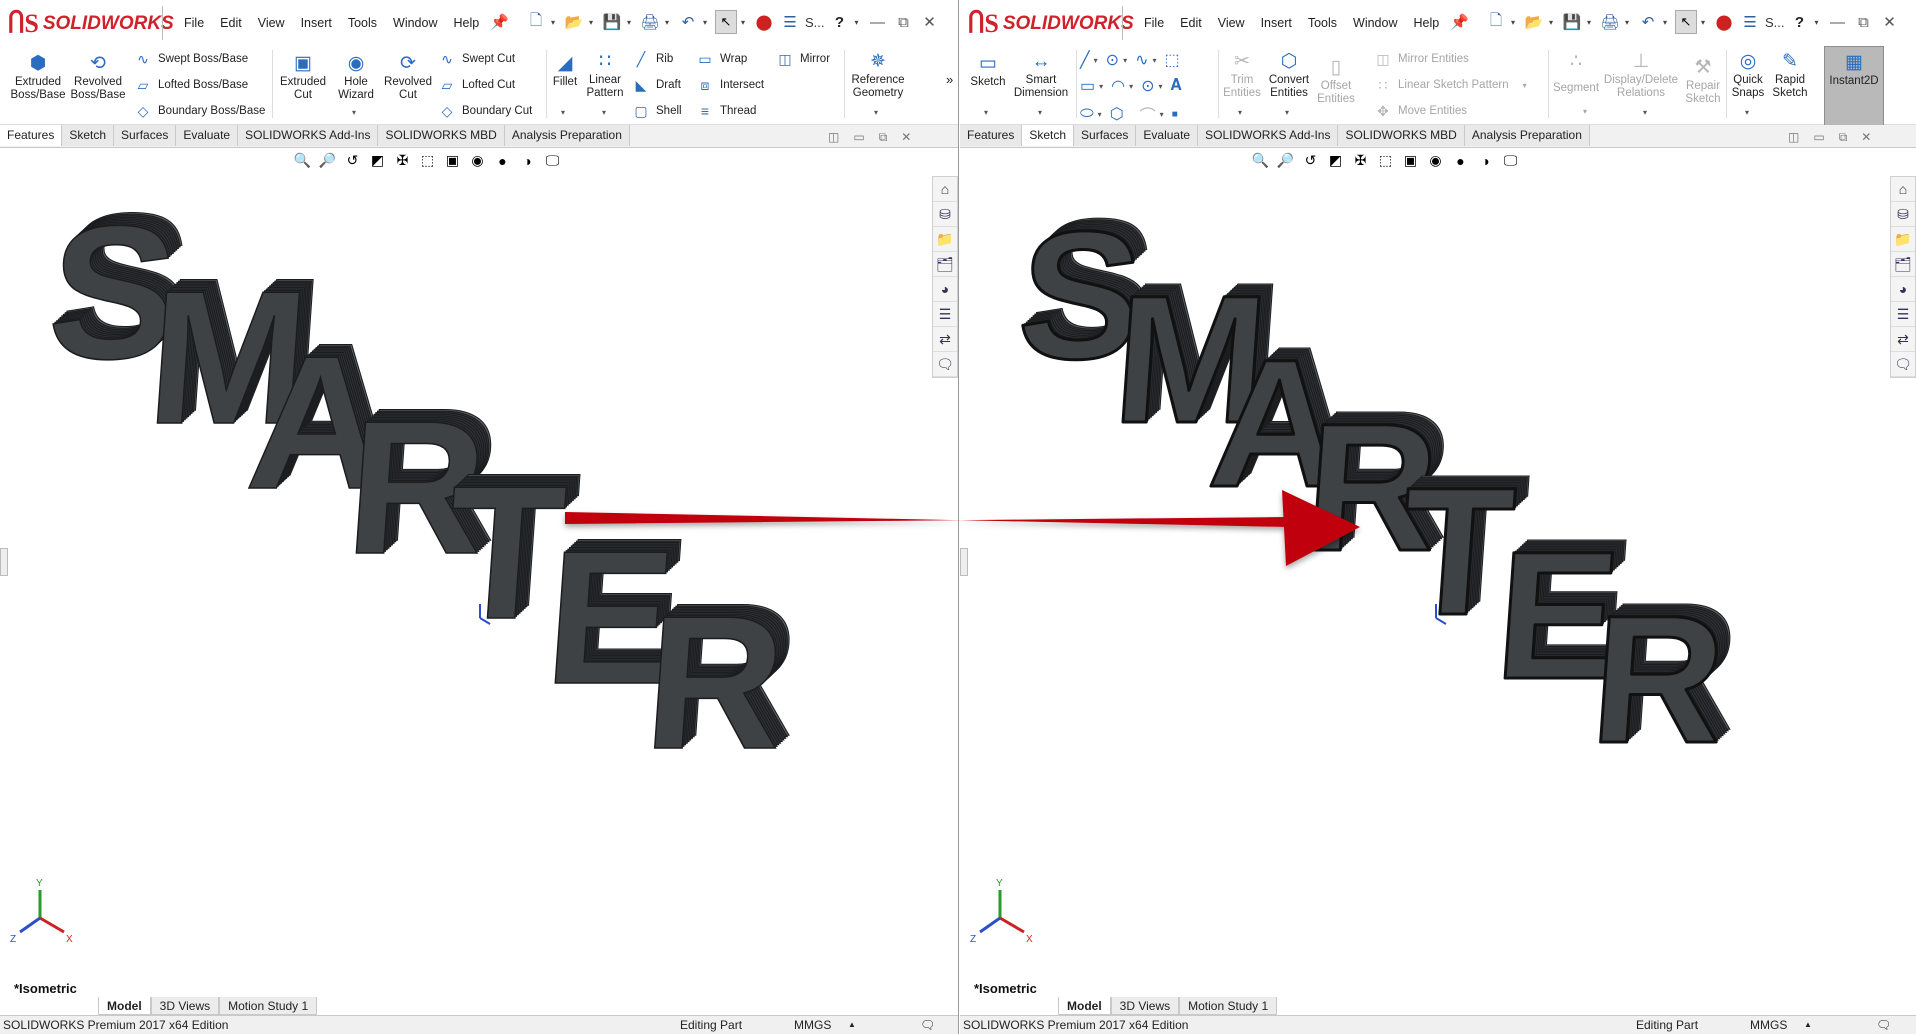 The width and height of the screenshot is (1916, 1034). Describe the element at coordinates (1289, 75) in the screenshot. I see `convert-entities-button: ⬡ Convert Entities` at that location.